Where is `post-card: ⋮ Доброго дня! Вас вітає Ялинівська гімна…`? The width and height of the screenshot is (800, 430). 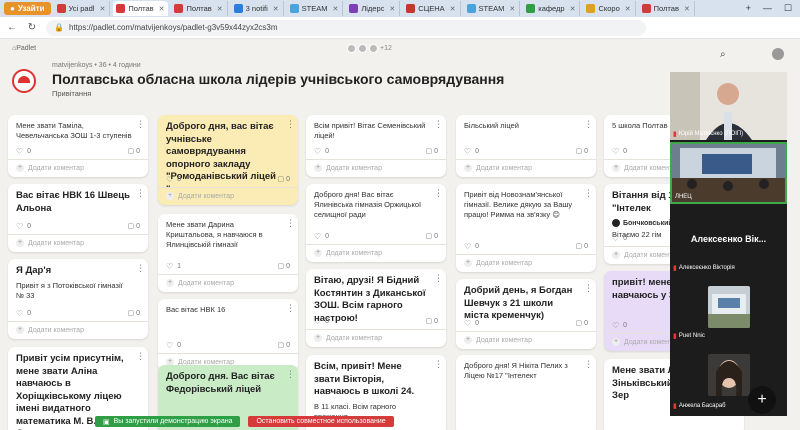 post-card: ⋮ Доброго дня! Вас вітає Ялинівська гімна… is located at coordinates (376, 223).